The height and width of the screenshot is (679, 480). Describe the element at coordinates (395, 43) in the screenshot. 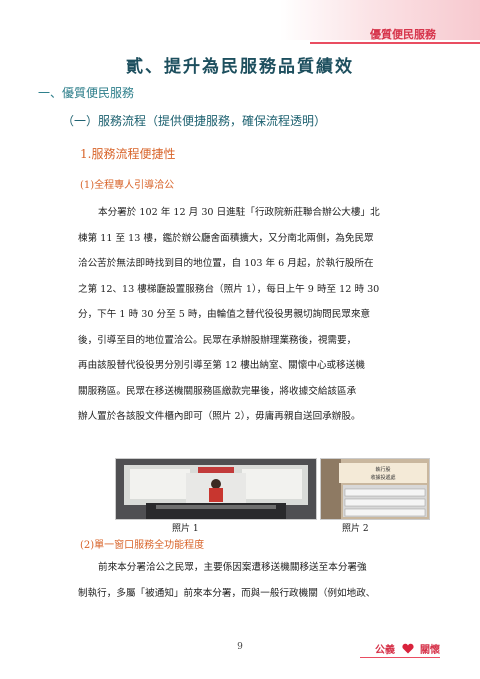

I see `header-divider` at that location.